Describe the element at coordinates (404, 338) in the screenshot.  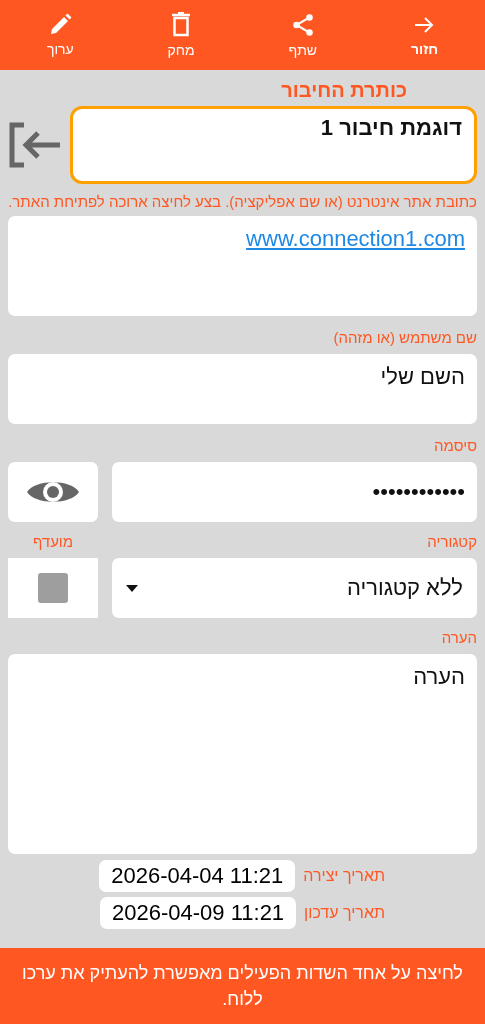
I see `field-label: שם משתמש (או מזהה)` at that location.